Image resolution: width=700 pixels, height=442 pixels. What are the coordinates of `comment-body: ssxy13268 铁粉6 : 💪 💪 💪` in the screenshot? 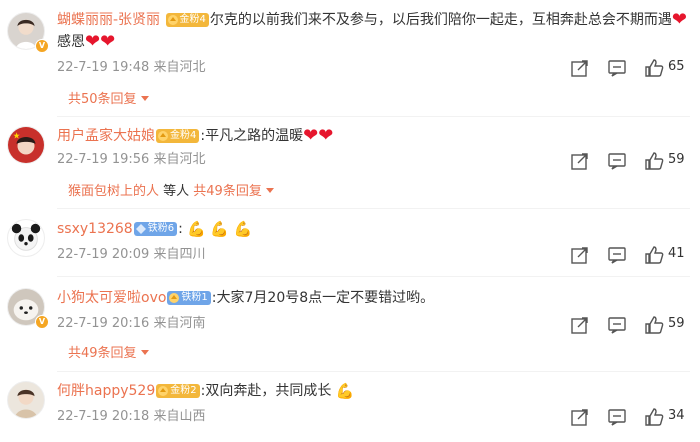 It's located at (154, 229).